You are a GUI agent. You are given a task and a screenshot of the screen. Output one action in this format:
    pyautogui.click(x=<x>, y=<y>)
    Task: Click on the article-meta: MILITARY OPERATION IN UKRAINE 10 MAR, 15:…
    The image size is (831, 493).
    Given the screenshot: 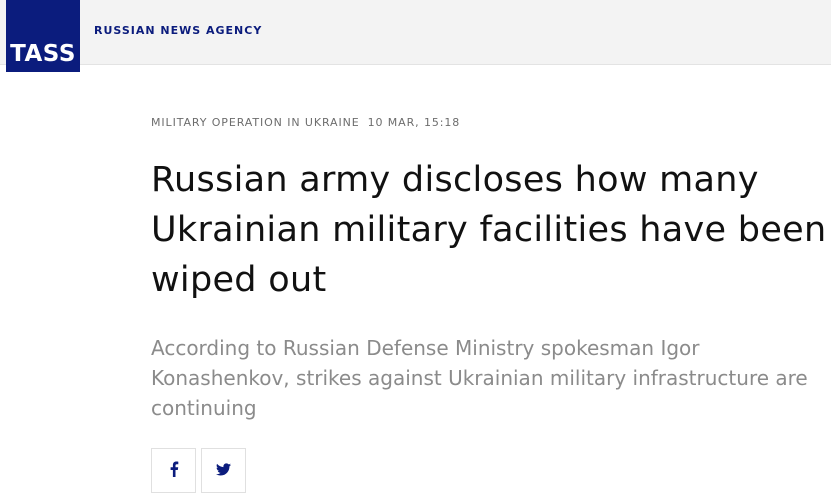 What is the action you would take?
    pyautogui.click(x=305, y=122)
    